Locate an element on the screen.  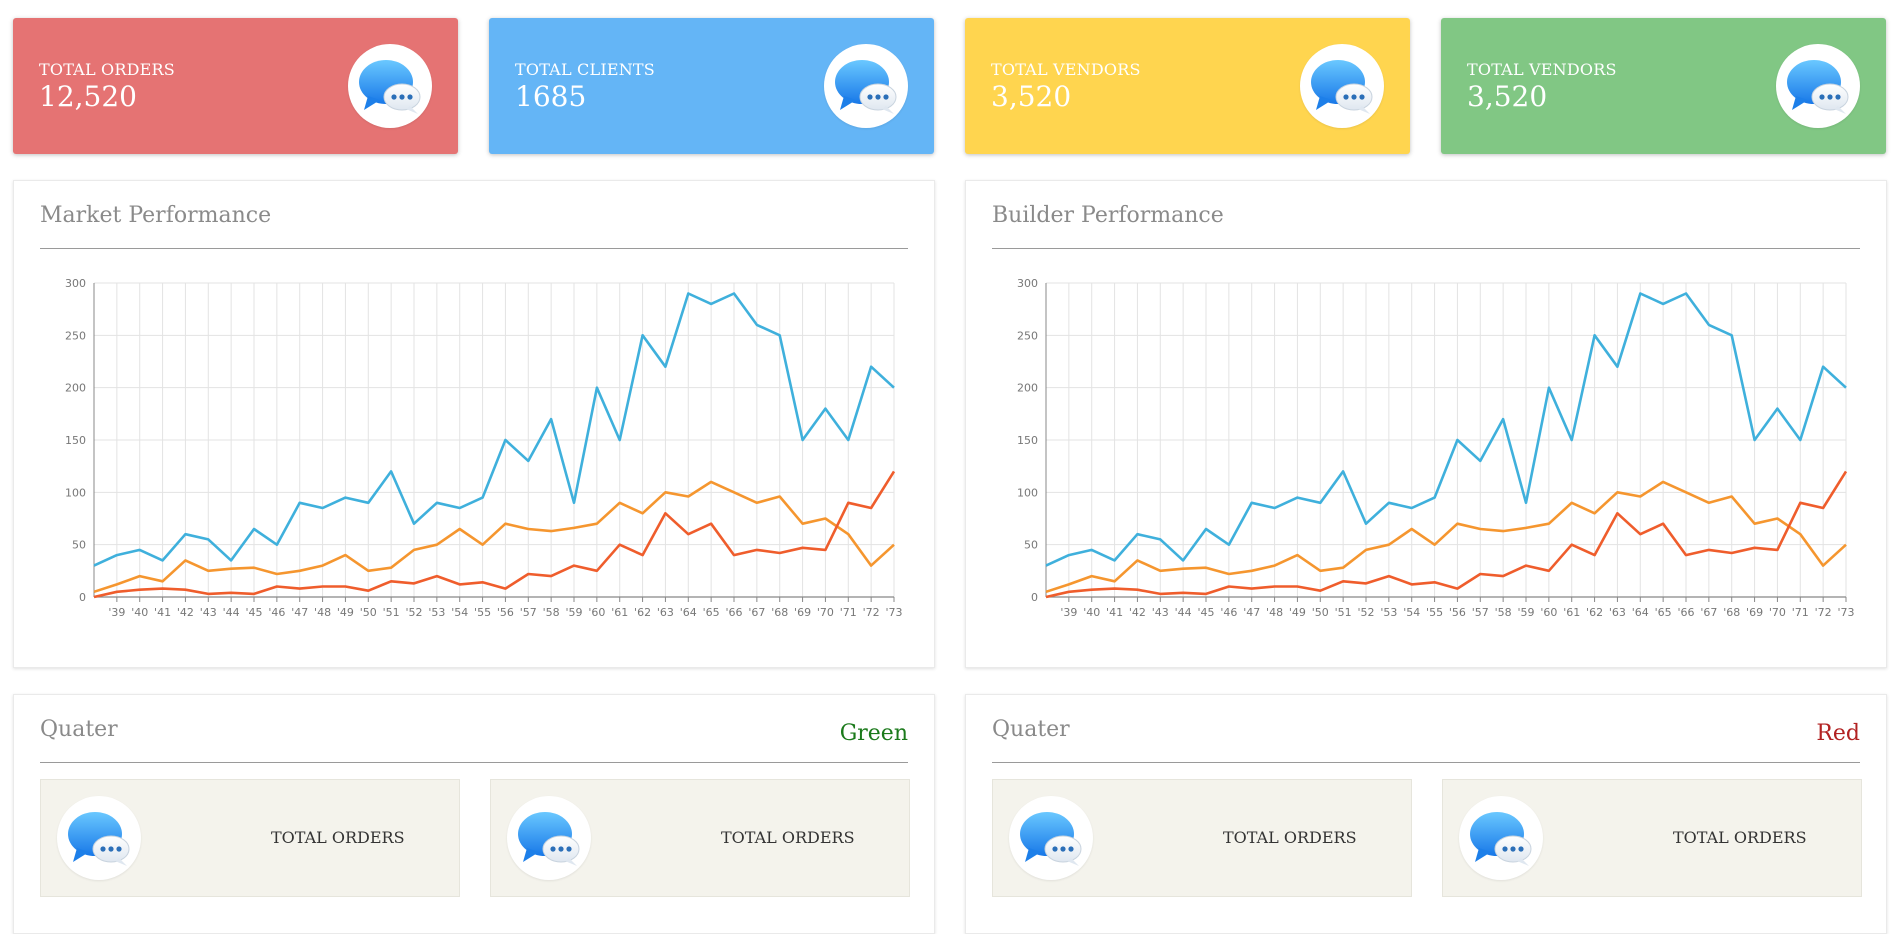
stat-value: 1685 is located at coordinates (551, 96).